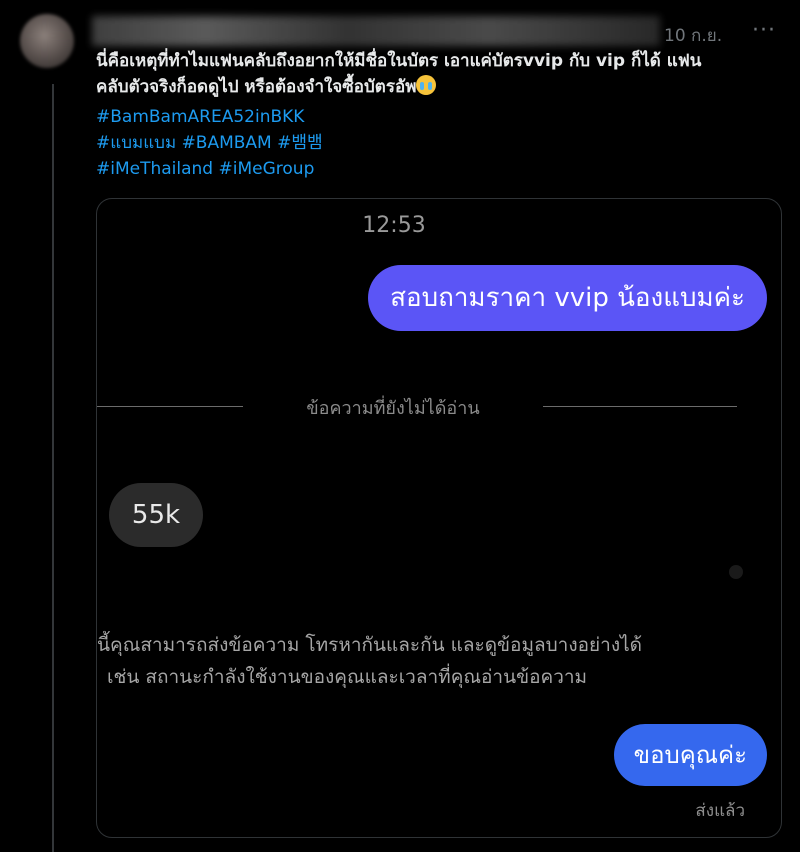  I want to click on tweet-date: 10 ก.ย., so click(693, 35).